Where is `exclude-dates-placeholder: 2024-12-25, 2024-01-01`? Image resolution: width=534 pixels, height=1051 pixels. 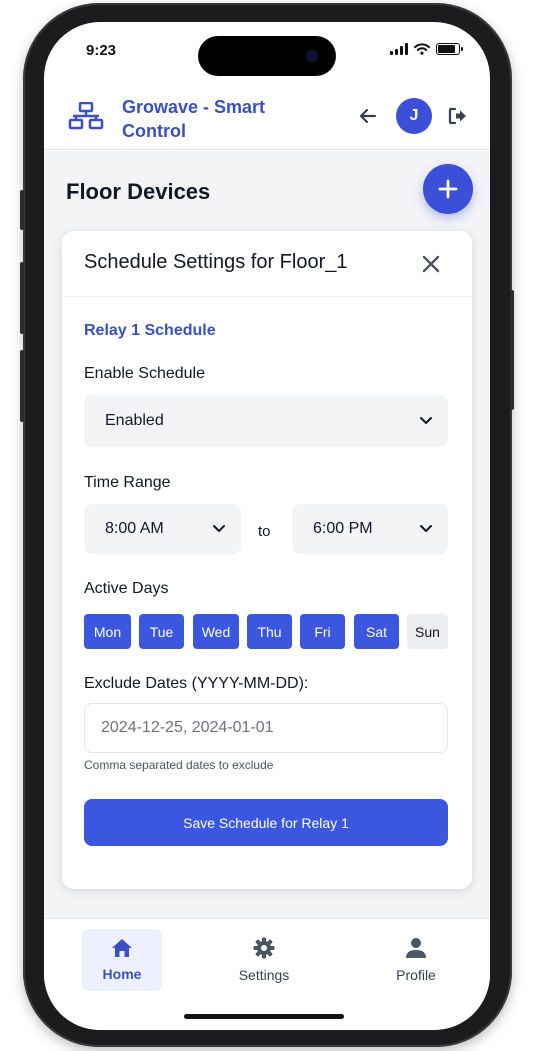 exclude-dates-placeholder: 2024-12-25, 2024-01-01 is located at coordinates (187, 727).